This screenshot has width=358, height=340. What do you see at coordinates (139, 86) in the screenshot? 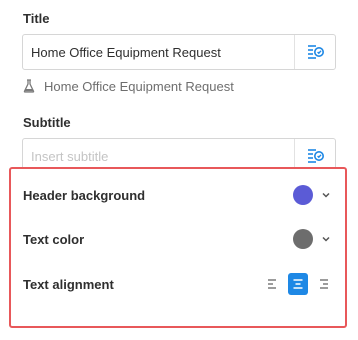
I see `title-preview-text: Home Office Equipment Request` at bounding box center [139, 86].